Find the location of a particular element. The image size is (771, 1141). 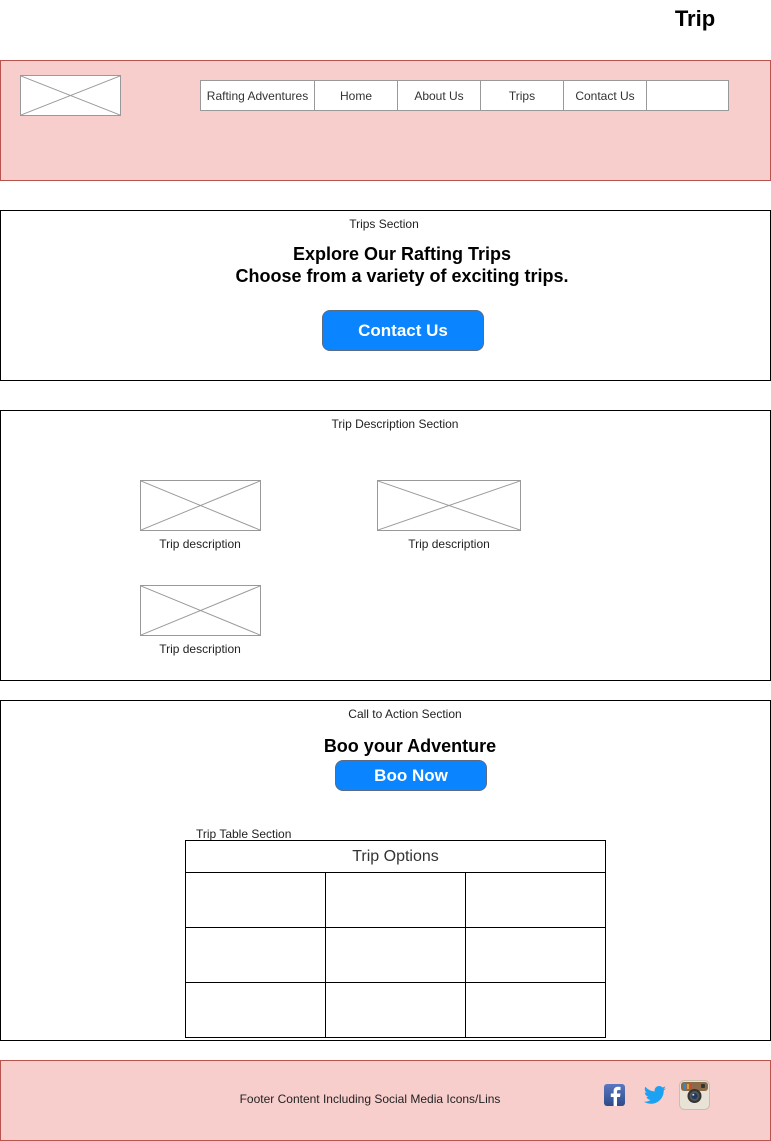

instagram-icon is located at coordinates (694, 1095).